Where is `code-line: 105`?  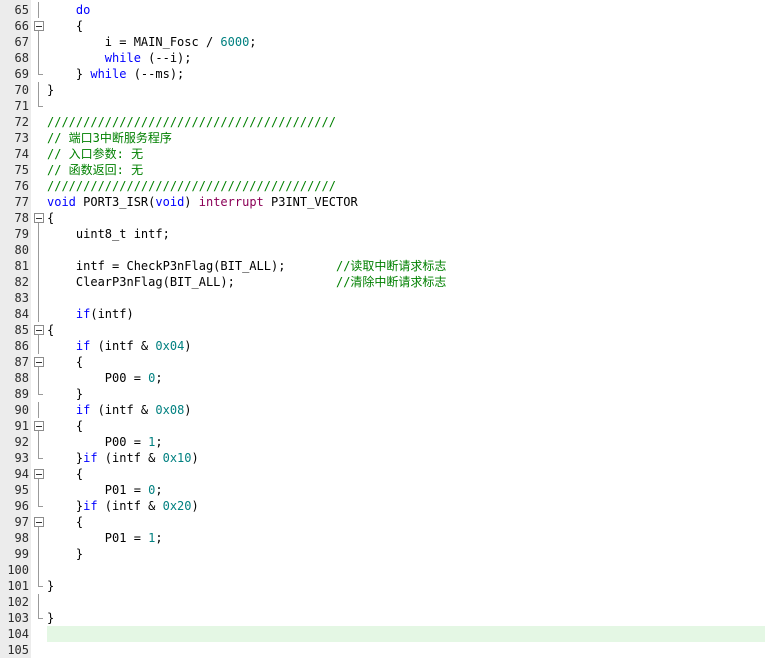 code-line: 105 is located at coordinates (382, 650).